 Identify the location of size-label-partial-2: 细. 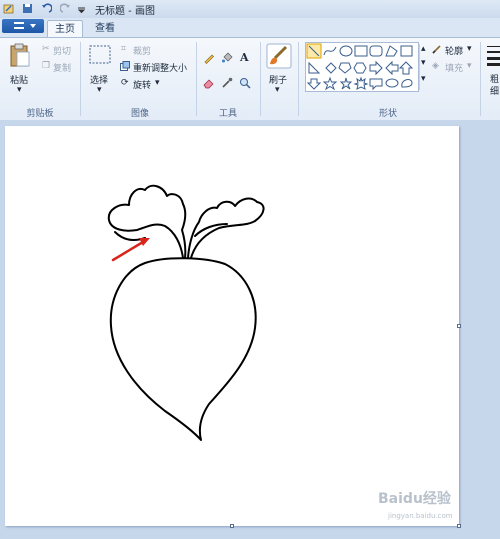
(495, 92).